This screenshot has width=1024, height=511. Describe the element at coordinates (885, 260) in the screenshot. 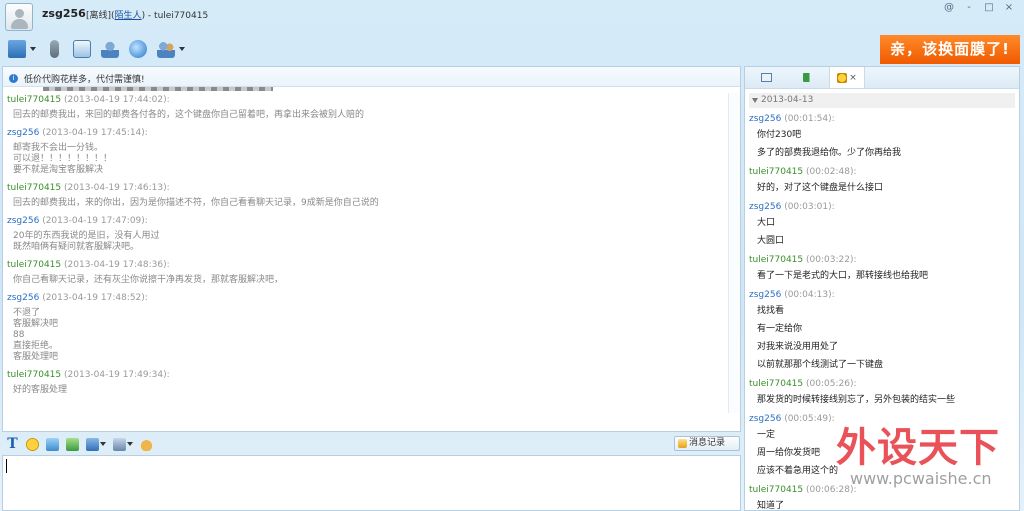

I see `message-header: tulei770415 (00:03:22):` at that location.